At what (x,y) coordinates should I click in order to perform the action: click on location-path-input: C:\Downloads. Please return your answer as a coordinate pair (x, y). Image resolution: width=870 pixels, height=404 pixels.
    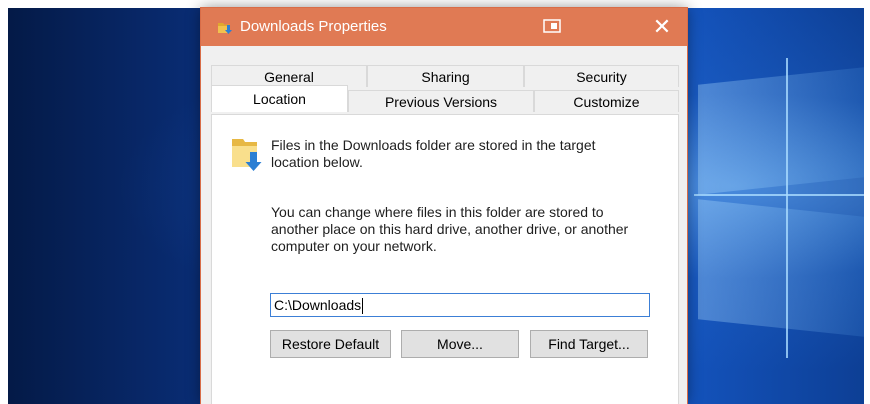
    Looking at the image, I should click on (460, 305).